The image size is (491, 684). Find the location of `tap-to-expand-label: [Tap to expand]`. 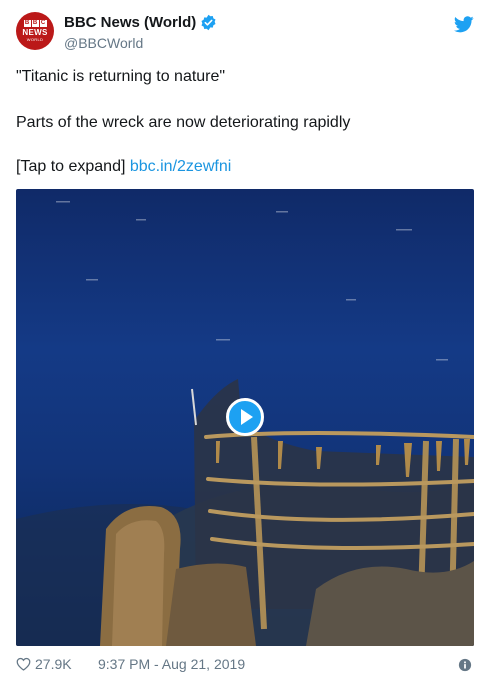

tap-to-expand-label: [Tap to expand] is located at coordinates (70, 166).